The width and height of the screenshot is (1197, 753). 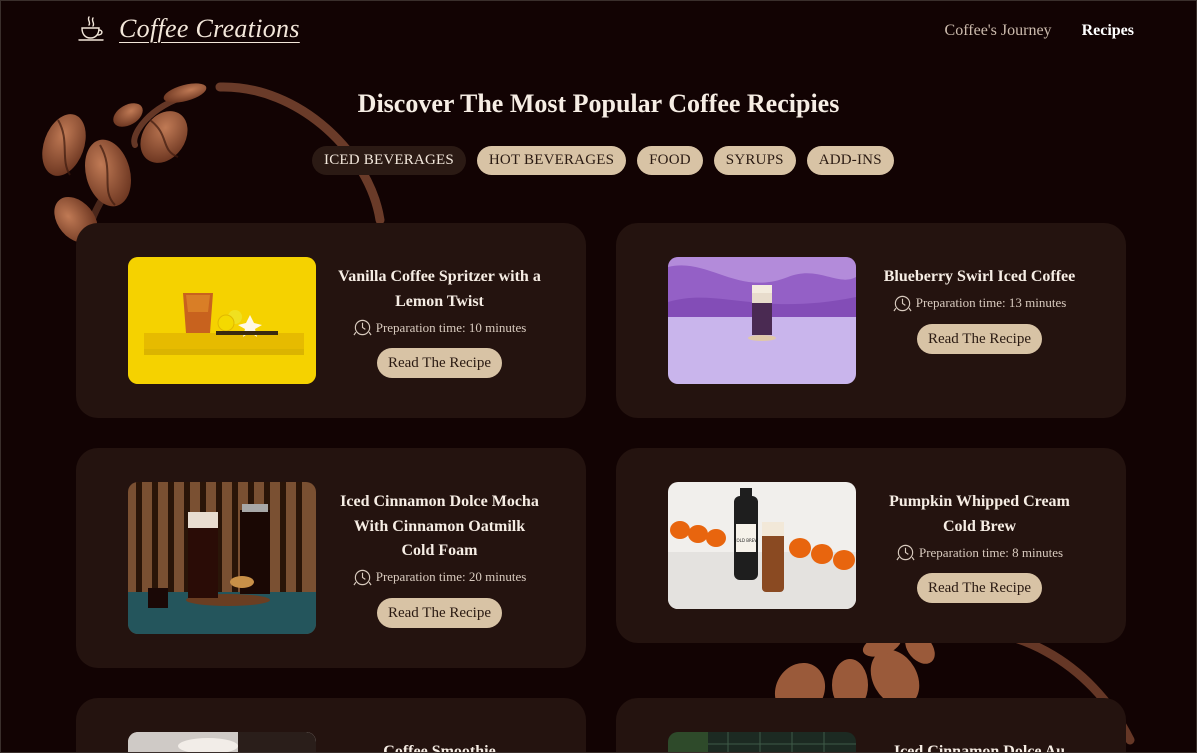 What do you see at coordinates (754, 160) in the screenshot?
I see `category-syrups: SYRUPS` at bounding box center [754, 160].